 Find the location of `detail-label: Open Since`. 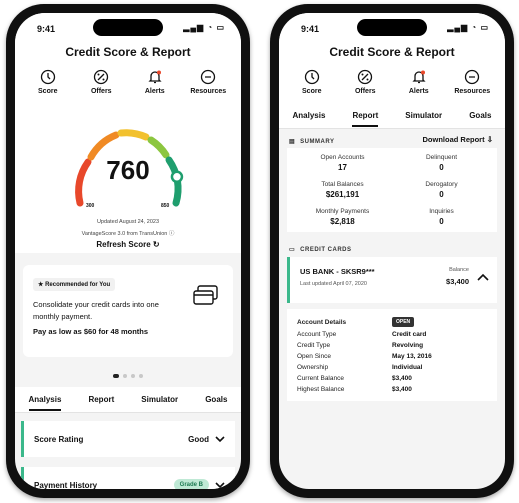

detail-label: Open Since is located at coordinates (314, 356).